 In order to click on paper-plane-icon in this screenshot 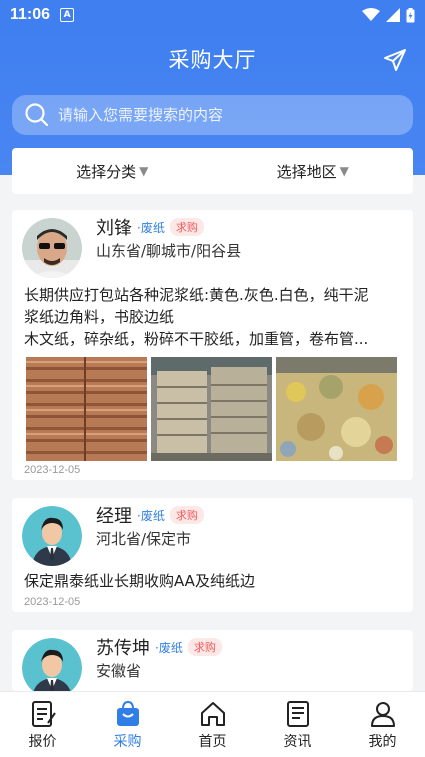, I will do `click(395, 60)`.